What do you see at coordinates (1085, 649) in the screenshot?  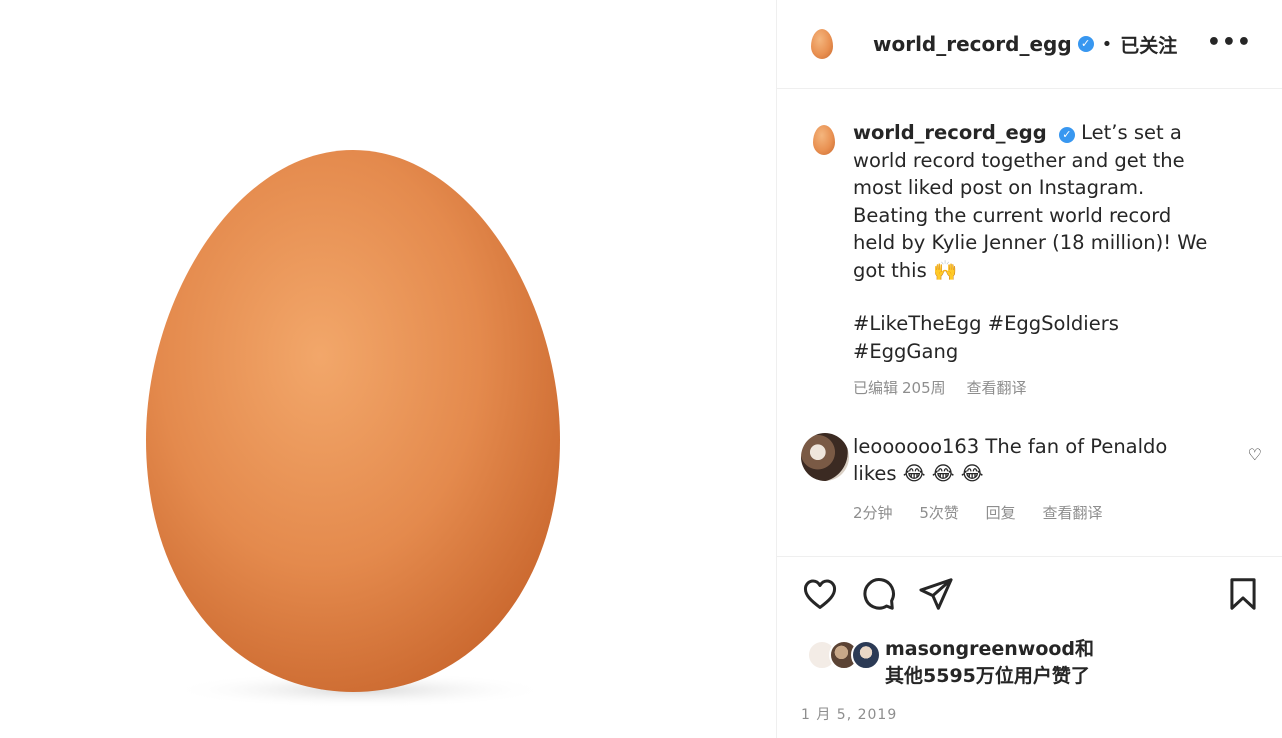 I see `likes-and: 和` at bounding box center [1085, 649].